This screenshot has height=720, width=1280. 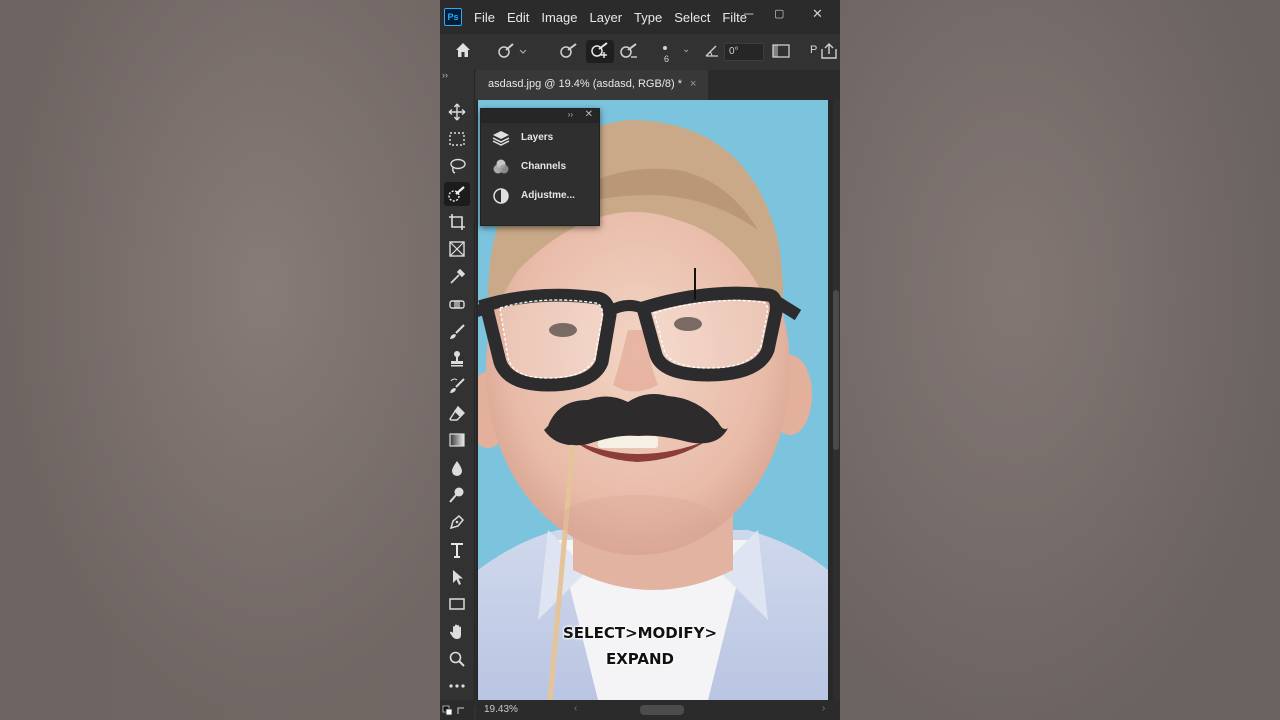 What do you see at coordinates (501, 196) in the screenshot?
I see `adjustments-icon` at bounding box center [501, 196].